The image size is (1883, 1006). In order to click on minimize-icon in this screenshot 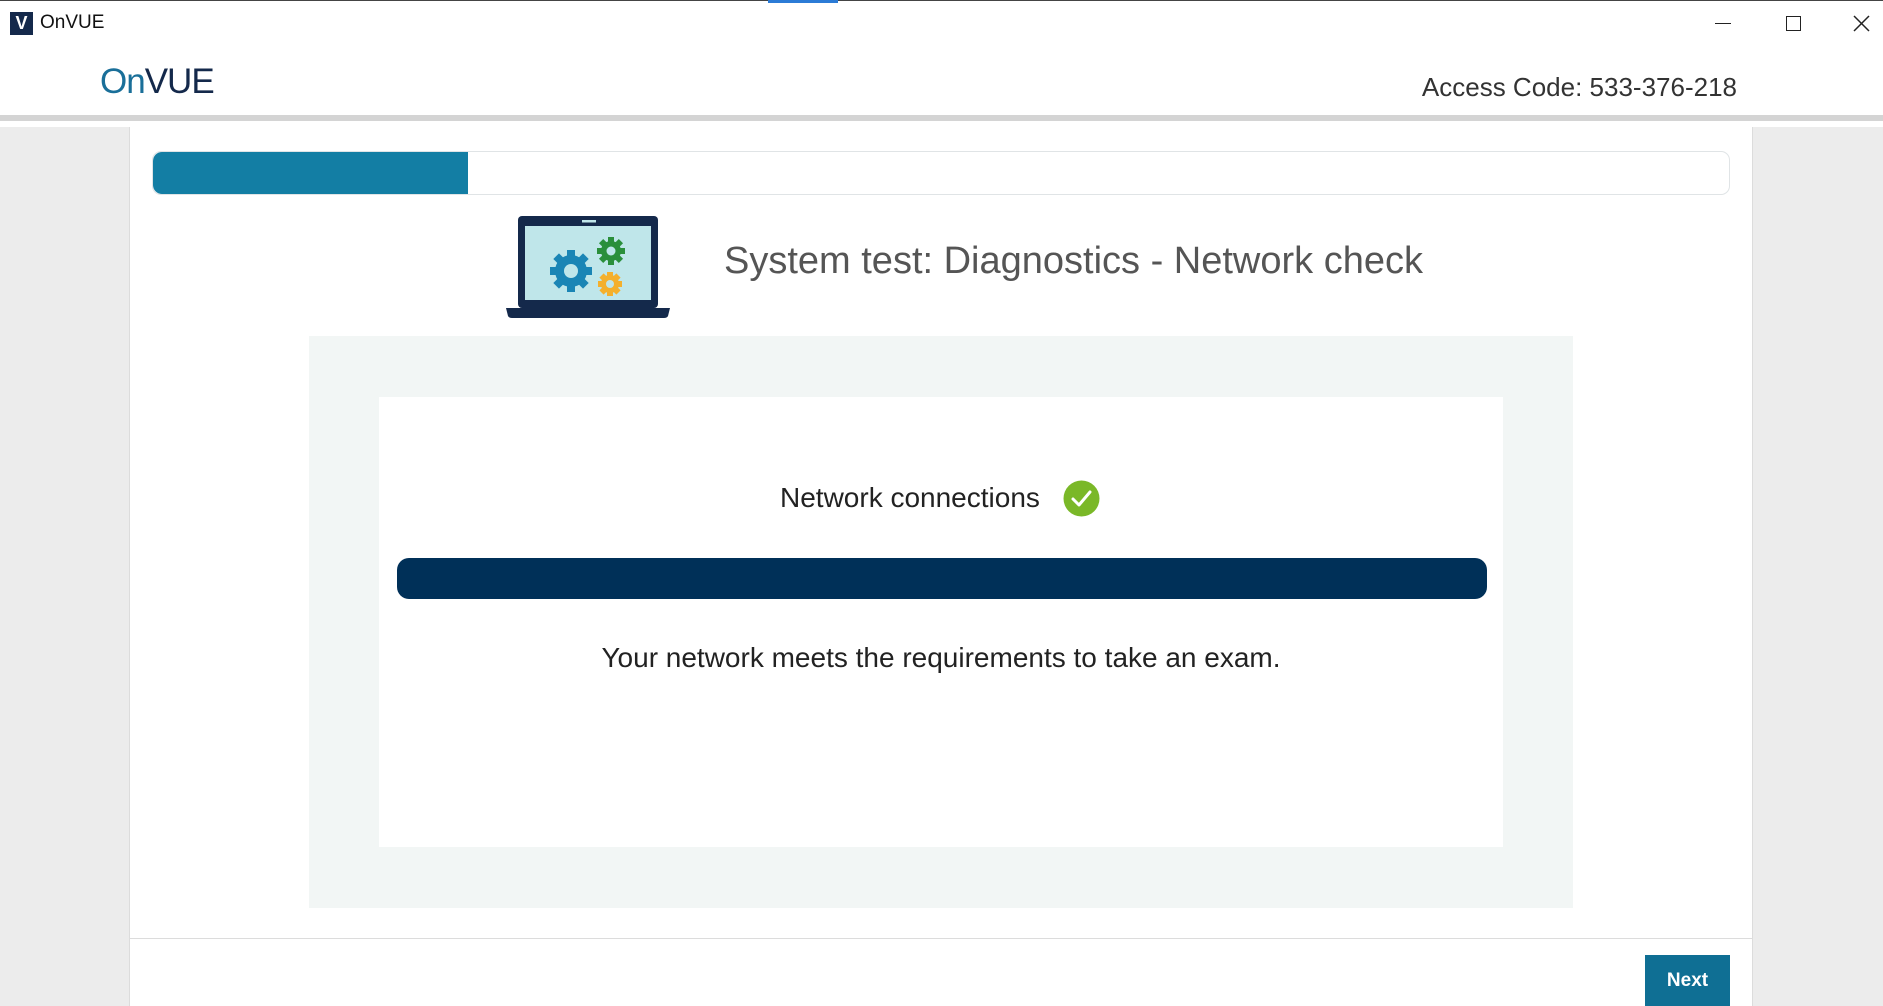, I will do `click(1723, 23)`.